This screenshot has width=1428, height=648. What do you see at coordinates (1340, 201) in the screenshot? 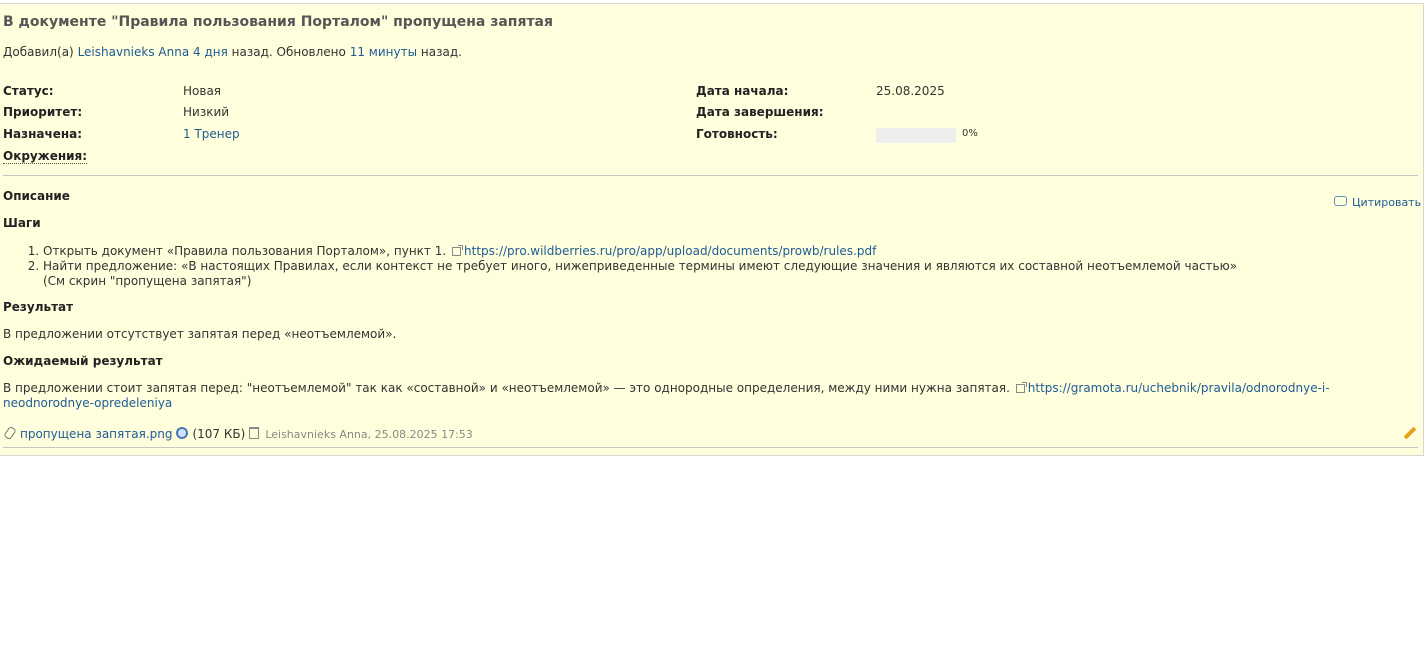
I see `quote-icon` at bounding box center [1340, 201].